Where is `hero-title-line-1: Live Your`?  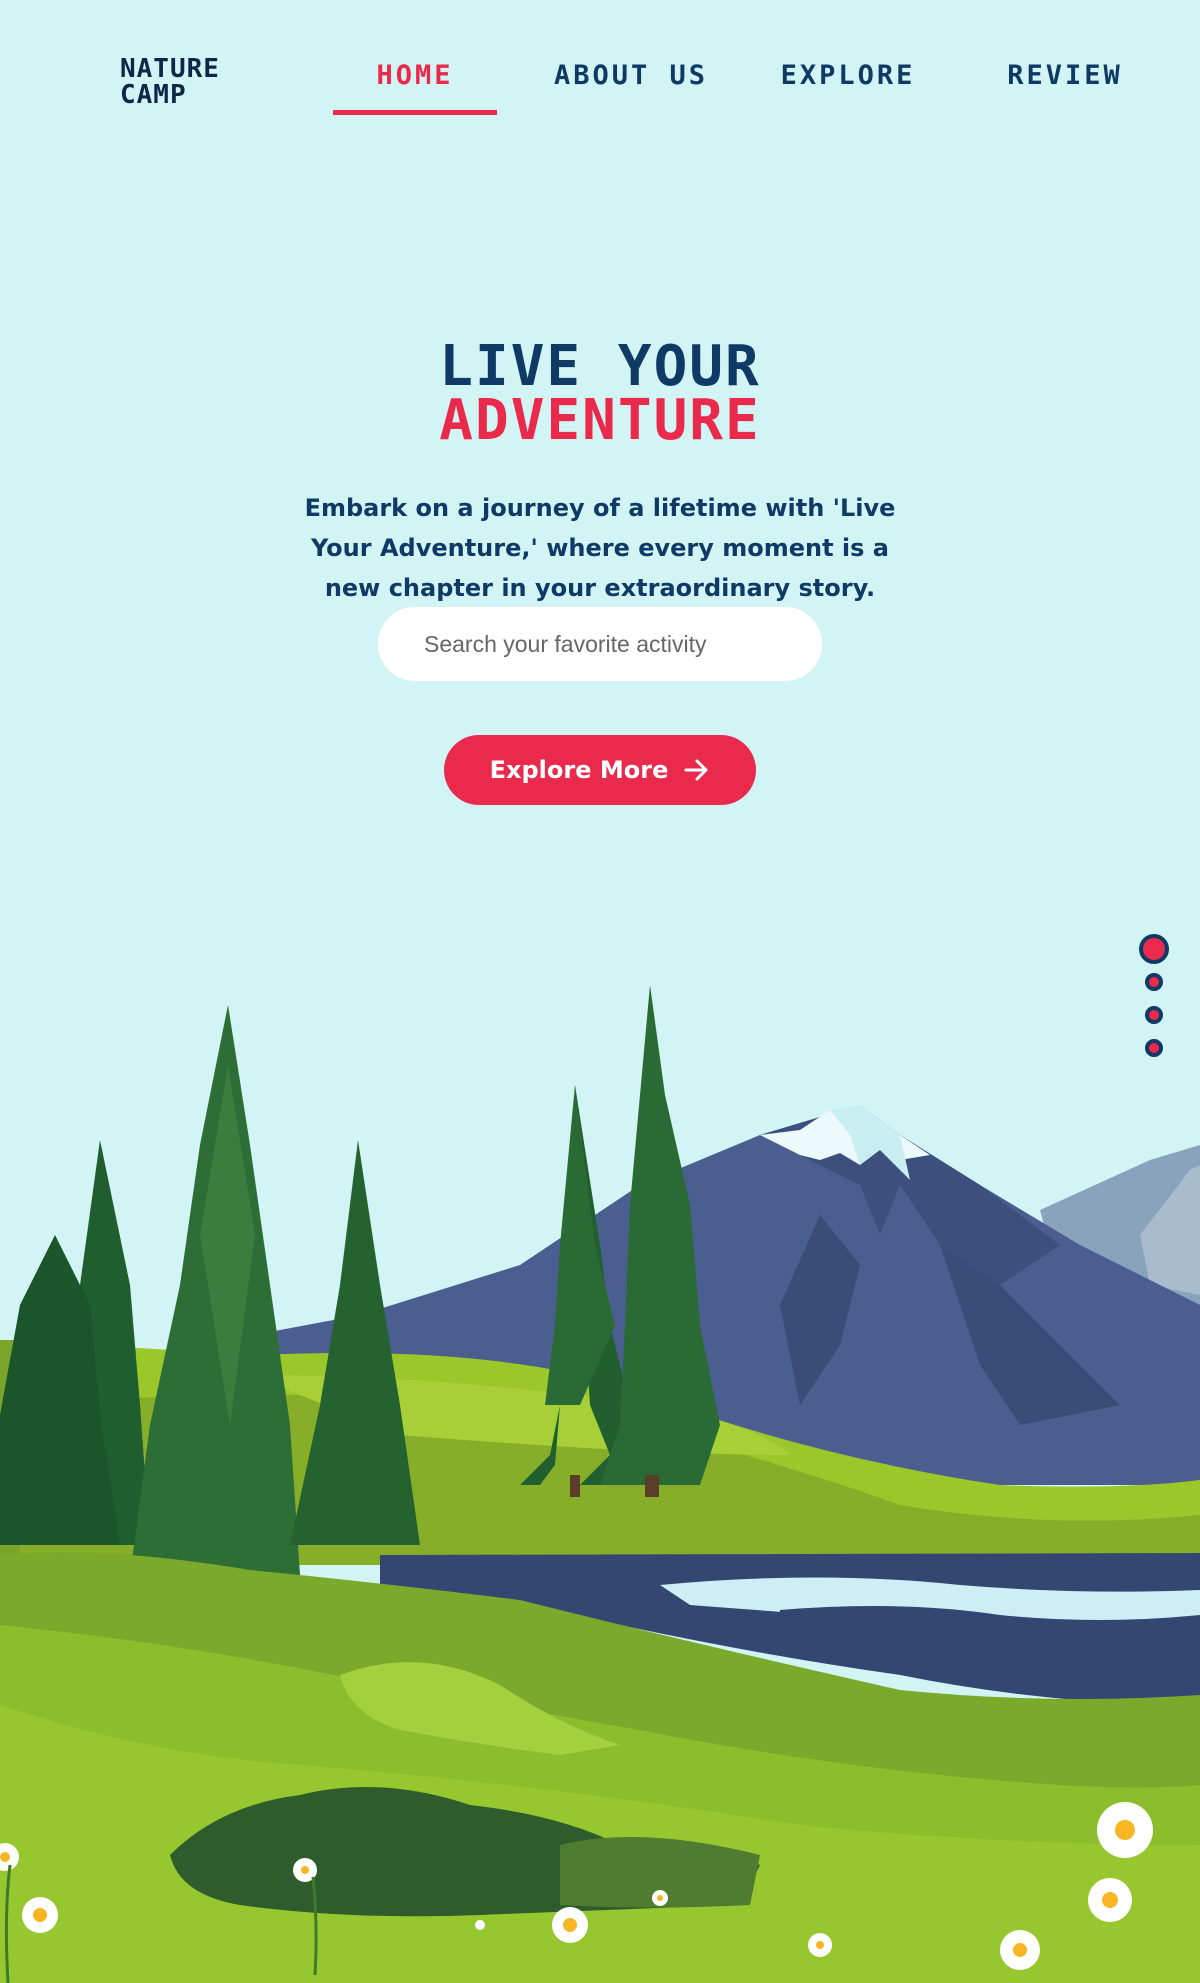
hero-title-line-1: Live Your is located at coordinates (600, 366).